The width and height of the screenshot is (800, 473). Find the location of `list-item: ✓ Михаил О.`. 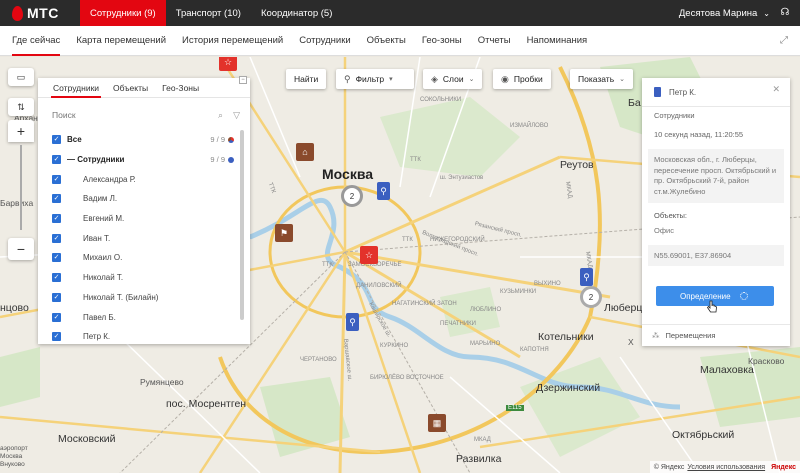

list-item: ✓ Михаил О. is located at coordinates (138, 258).